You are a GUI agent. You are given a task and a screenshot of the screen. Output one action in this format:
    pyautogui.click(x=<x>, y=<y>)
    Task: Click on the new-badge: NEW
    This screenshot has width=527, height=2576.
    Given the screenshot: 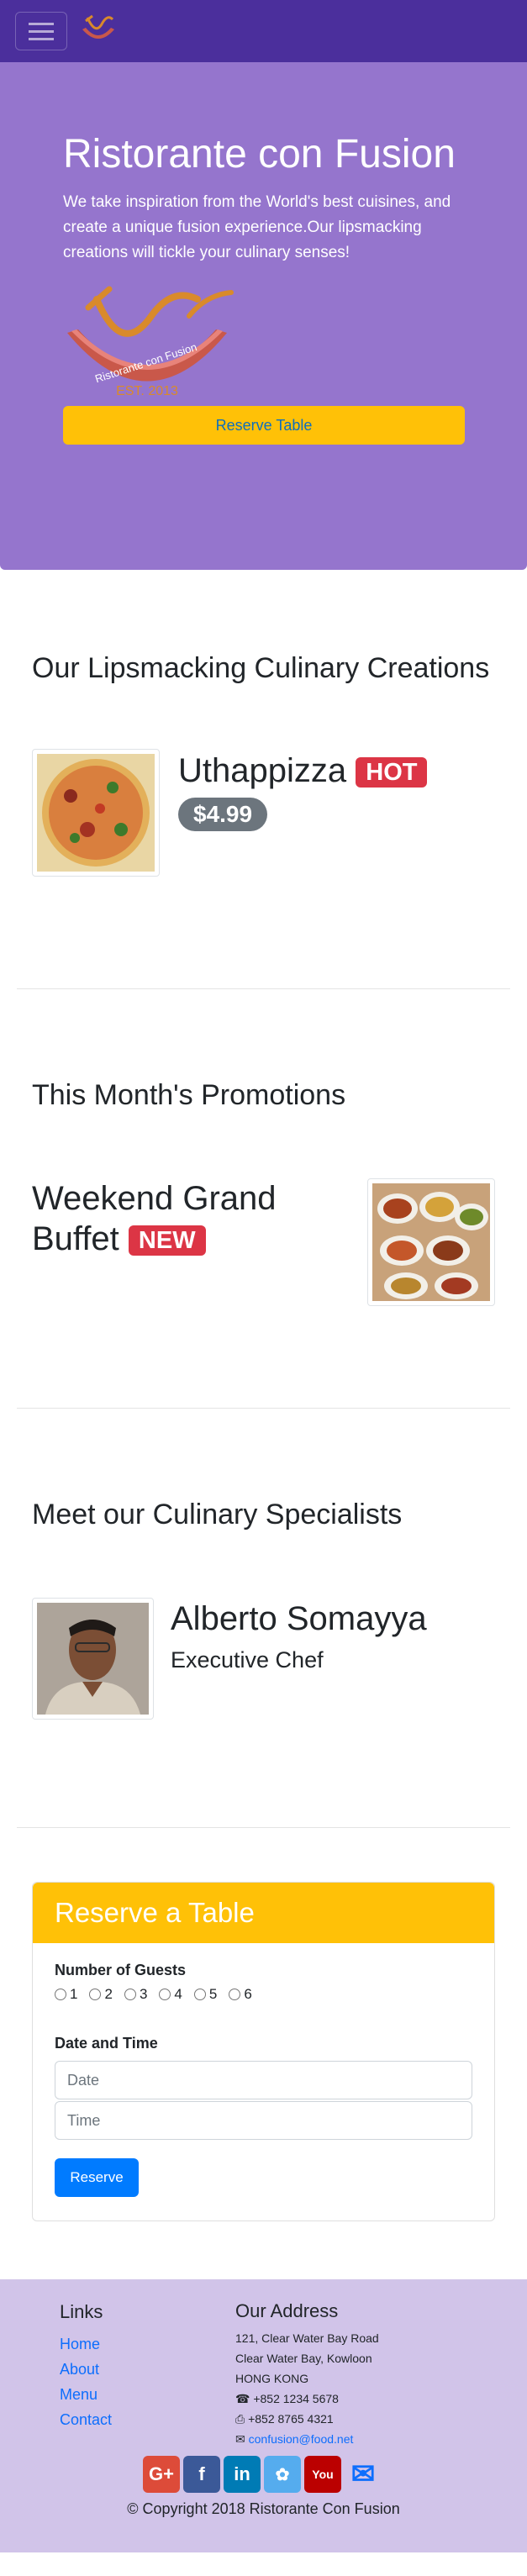 What is the action you would take?
    pyautogui.click(x=167, y=1240)
    